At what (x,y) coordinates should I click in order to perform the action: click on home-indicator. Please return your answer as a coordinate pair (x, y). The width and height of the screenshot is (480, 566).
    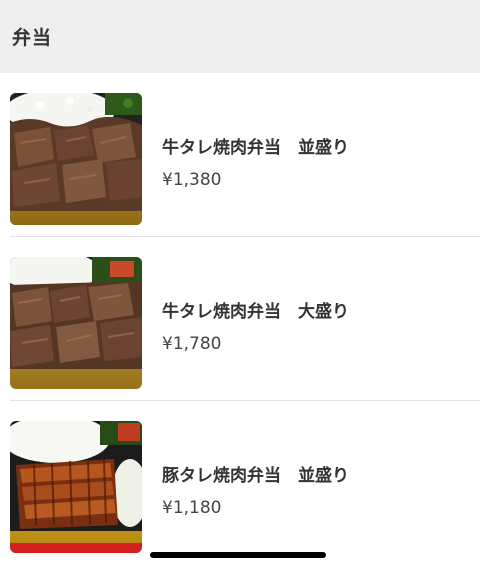
    Looking at the image, I should click on (238, 555).